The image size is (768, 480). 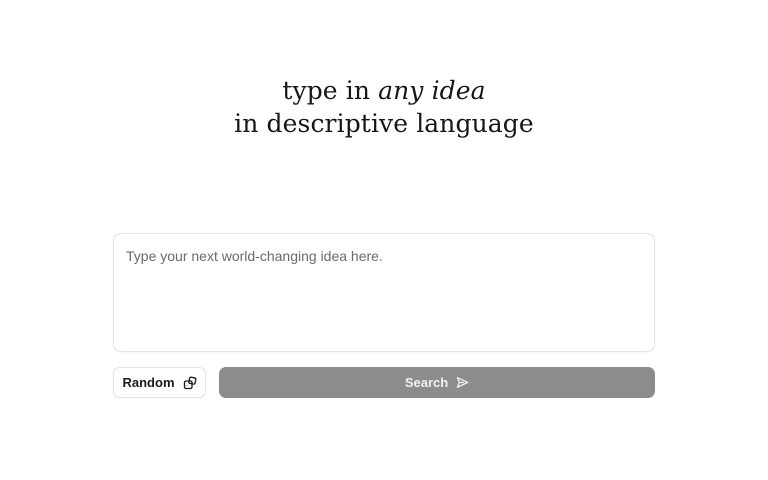 What do you see at coordinates (426, 382) in the screenshot?
I see `search-button-label: Search` at bounding box center [426, 382].